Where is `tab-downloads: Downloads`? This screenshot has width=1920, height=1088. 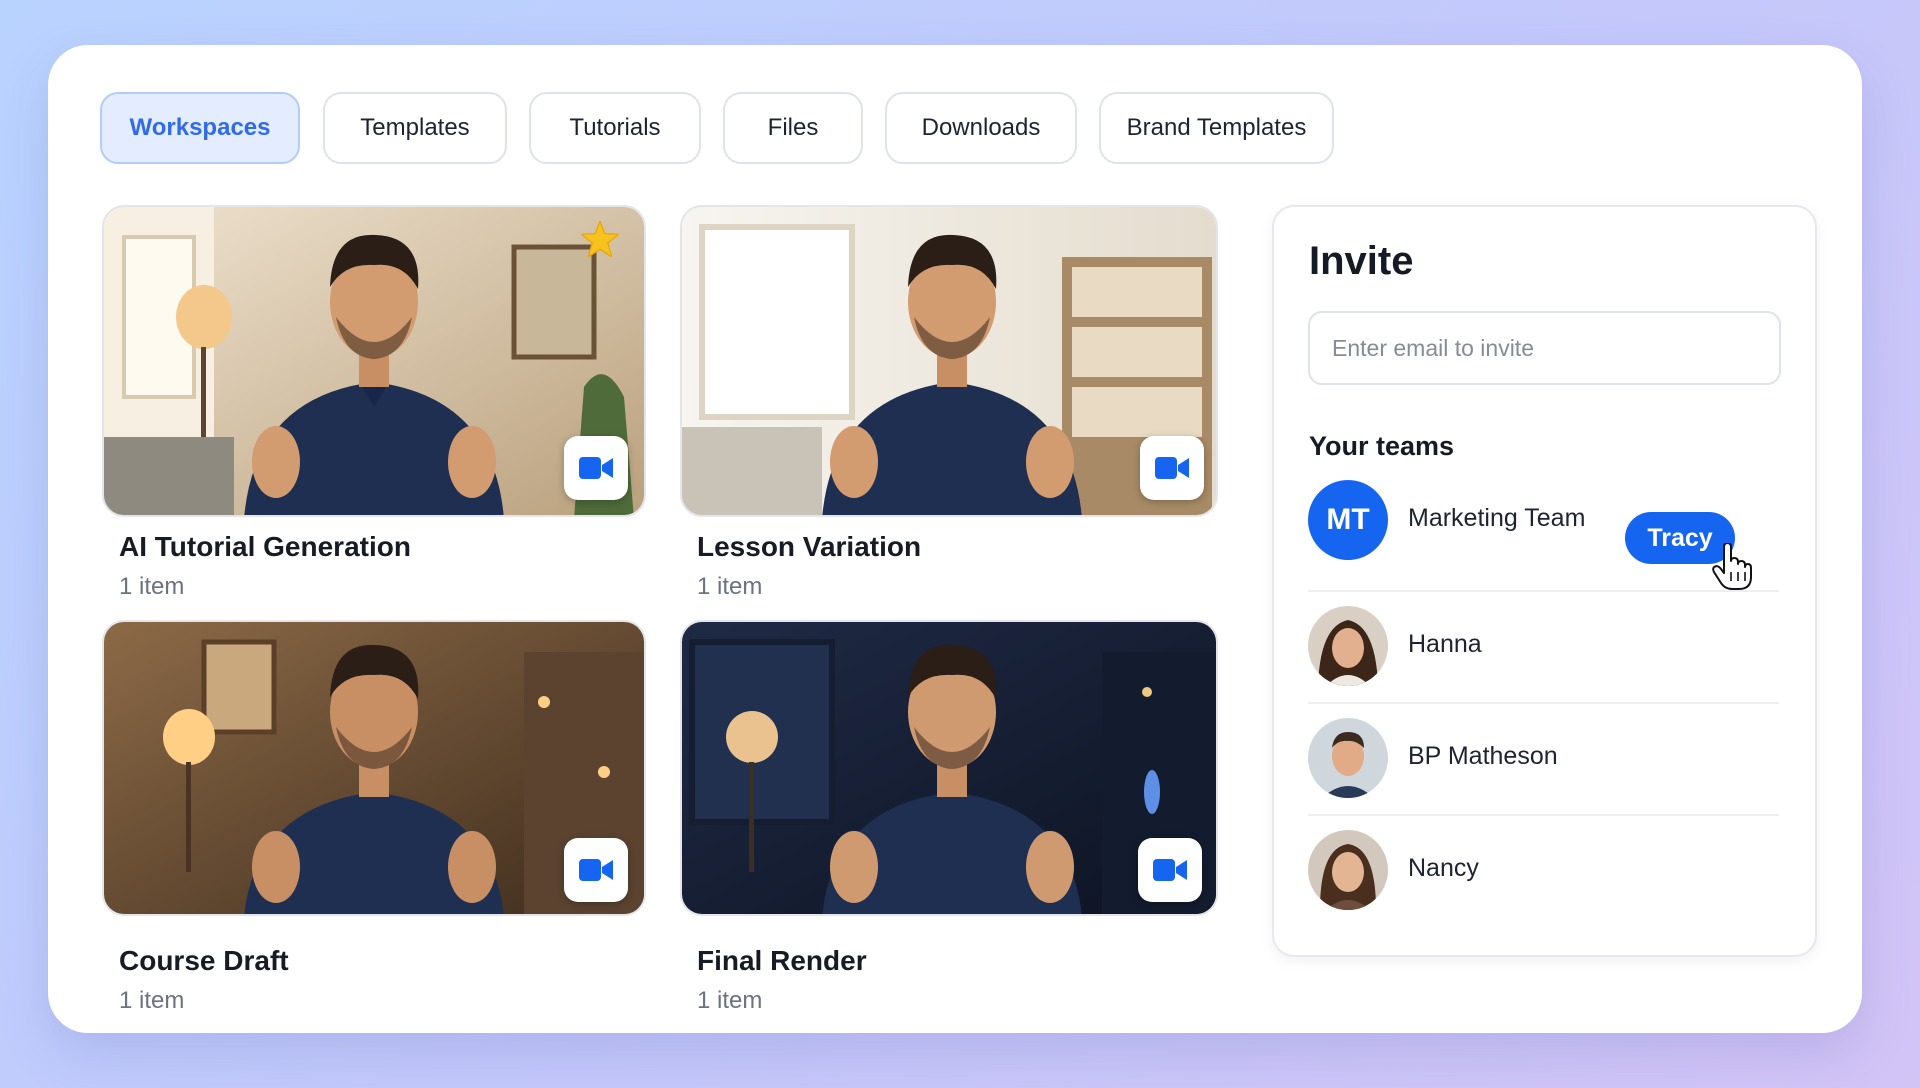
tab-downloads: Downloads is located at coordinates (981, 128).